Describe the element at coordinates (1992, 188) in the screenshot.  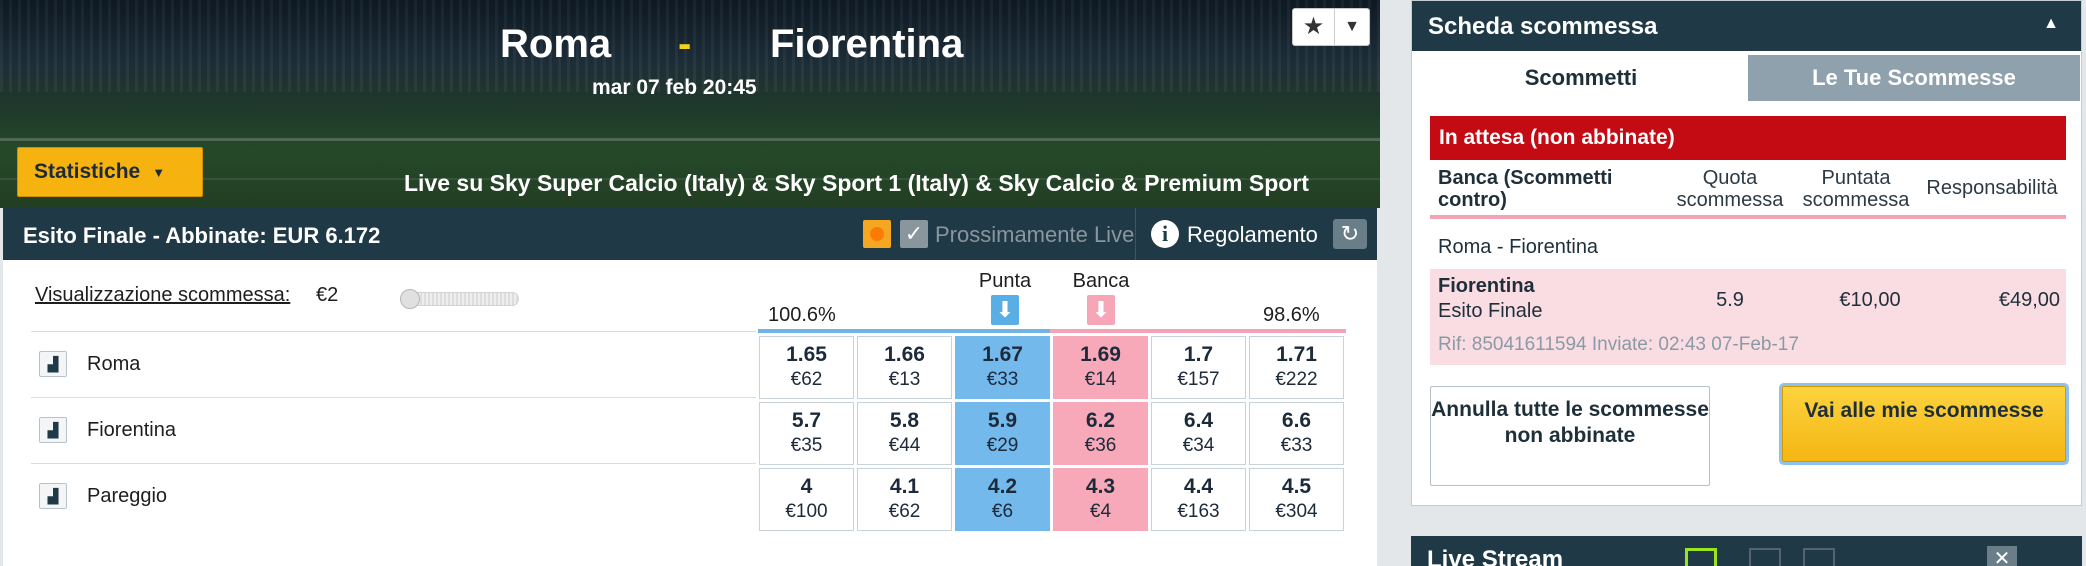
I see `liability-column-header: Responsabilità` at that location.